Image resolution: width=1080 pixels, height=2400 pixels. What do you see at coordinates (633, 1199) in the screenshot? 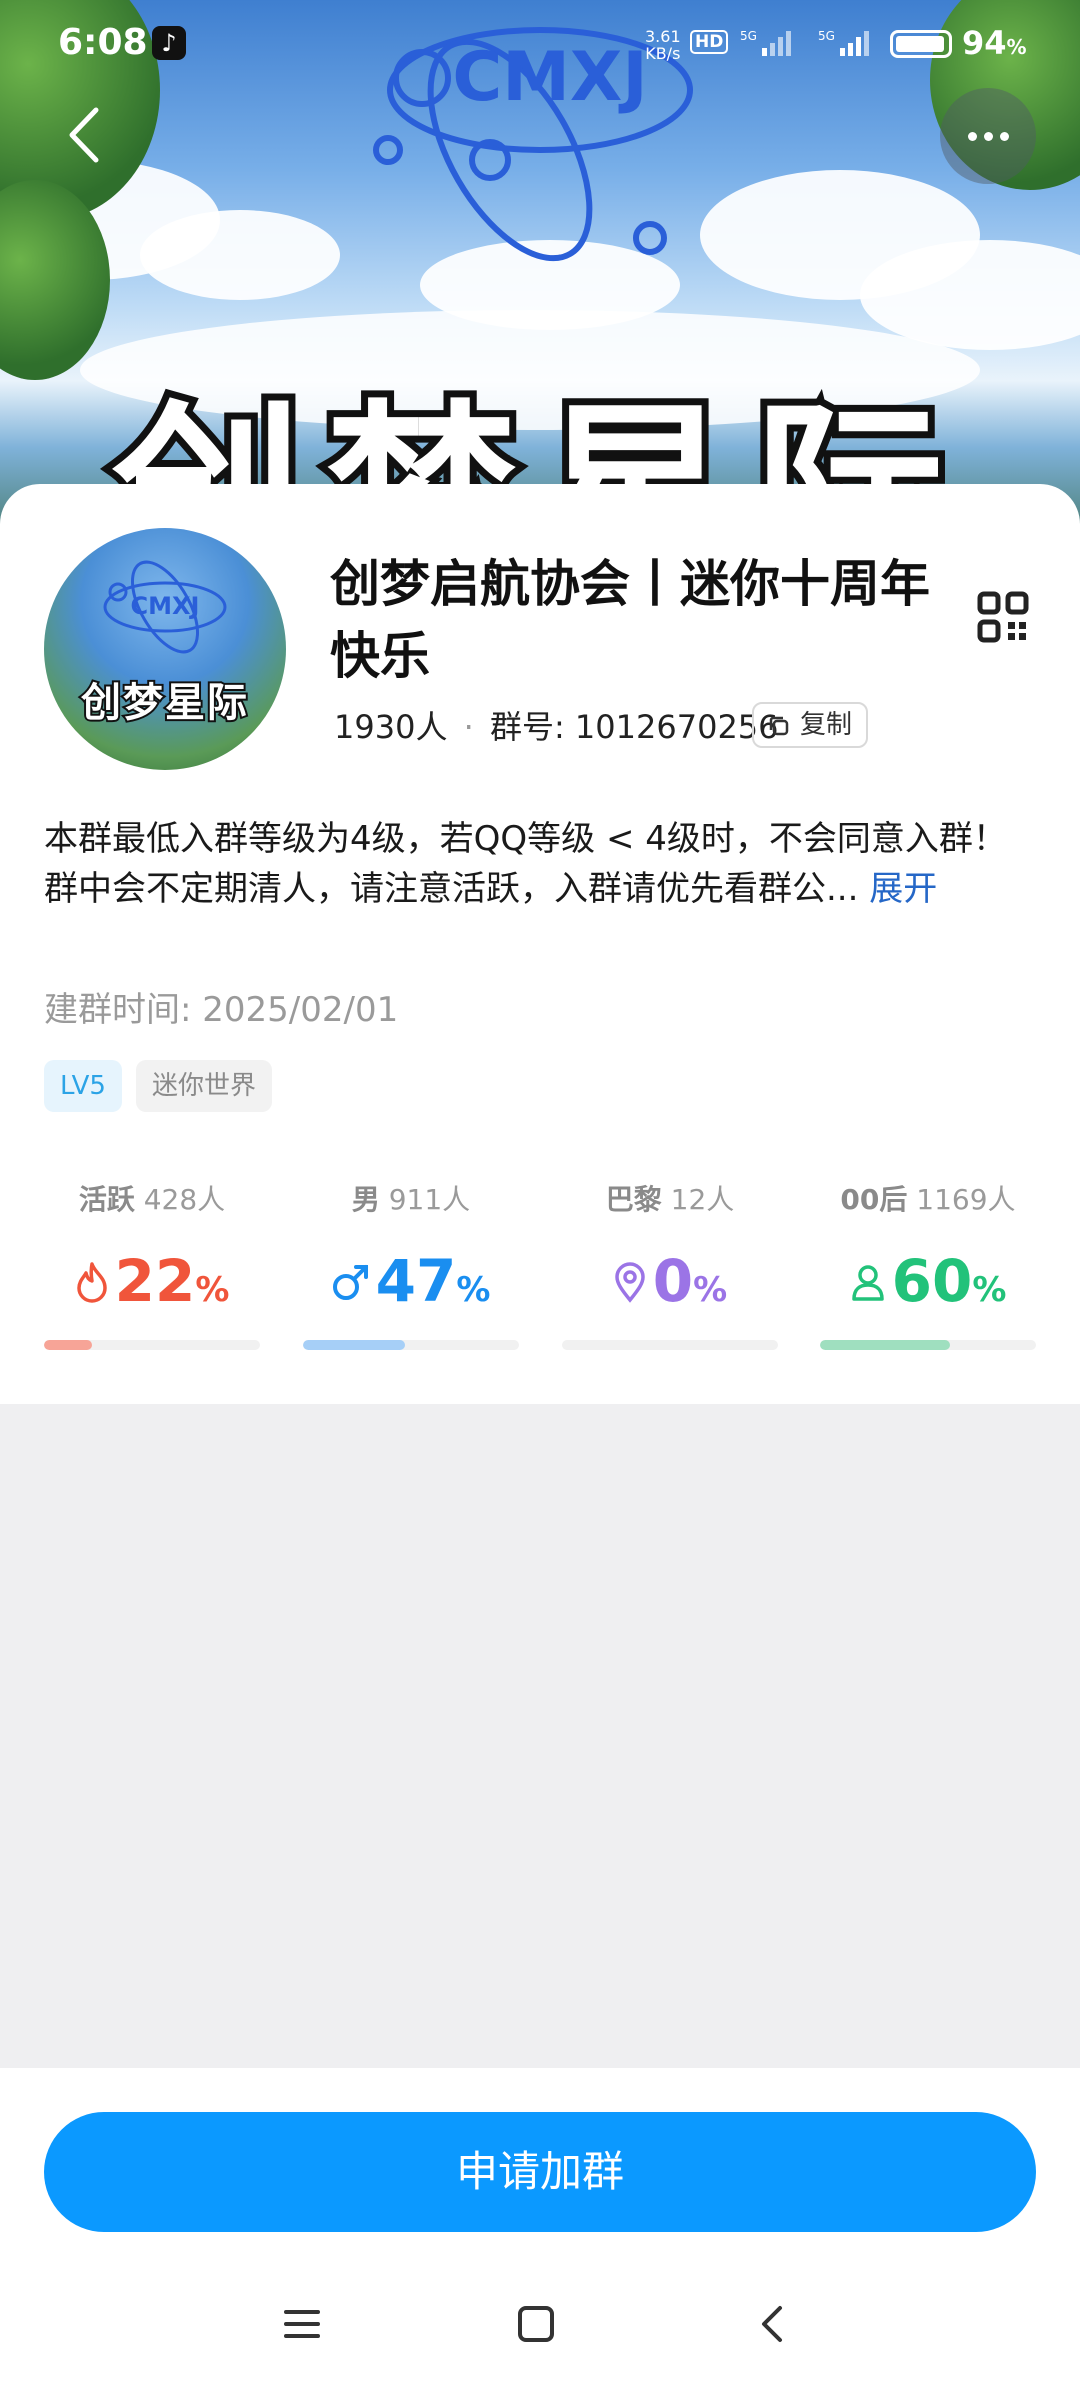
I see `stat-label: 巴黎` at bounding box center [633, 1199].